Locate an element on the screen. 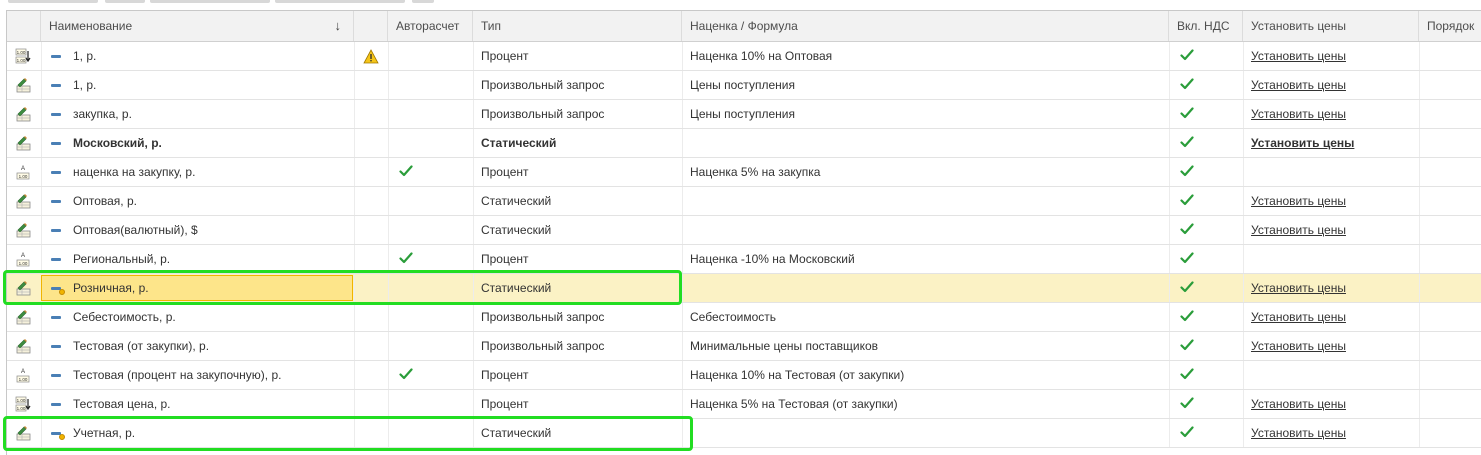 The height and width of the screenshot is (455, 1481). header-name: Наименование ↓ is located at coordinates (197, 26).